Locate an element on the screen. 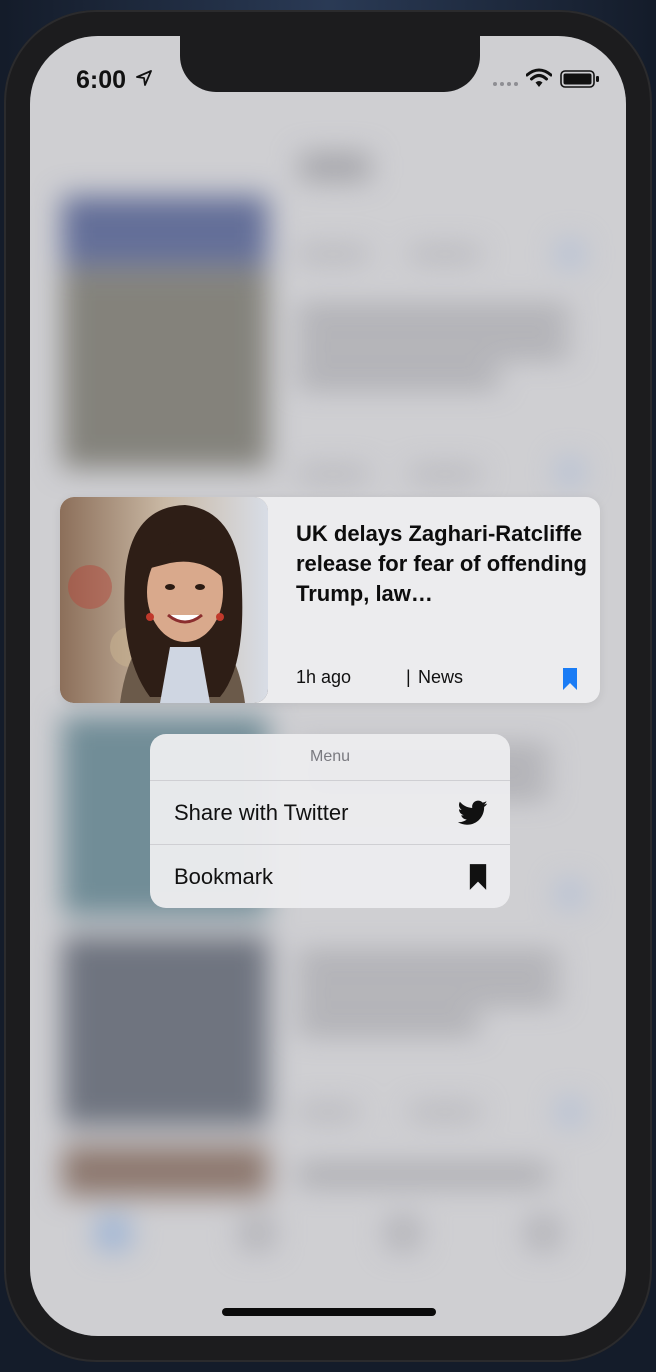 The height and width of the screenshot is (1372, 656). menu-item-share-twitter: Share with Twitter is located at coordinates (330, 812).